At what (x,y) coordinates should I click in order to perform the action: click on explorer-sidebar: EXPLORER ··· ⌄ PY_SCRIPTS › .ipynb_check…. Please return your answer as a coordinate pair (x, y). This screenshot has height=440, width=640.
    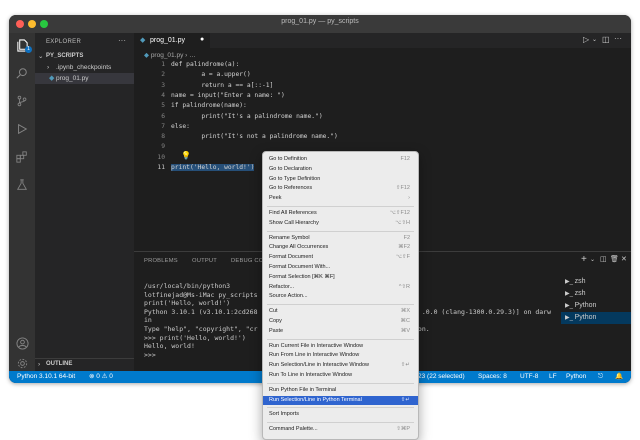
    Looking at the image, I should click on (84, 202).